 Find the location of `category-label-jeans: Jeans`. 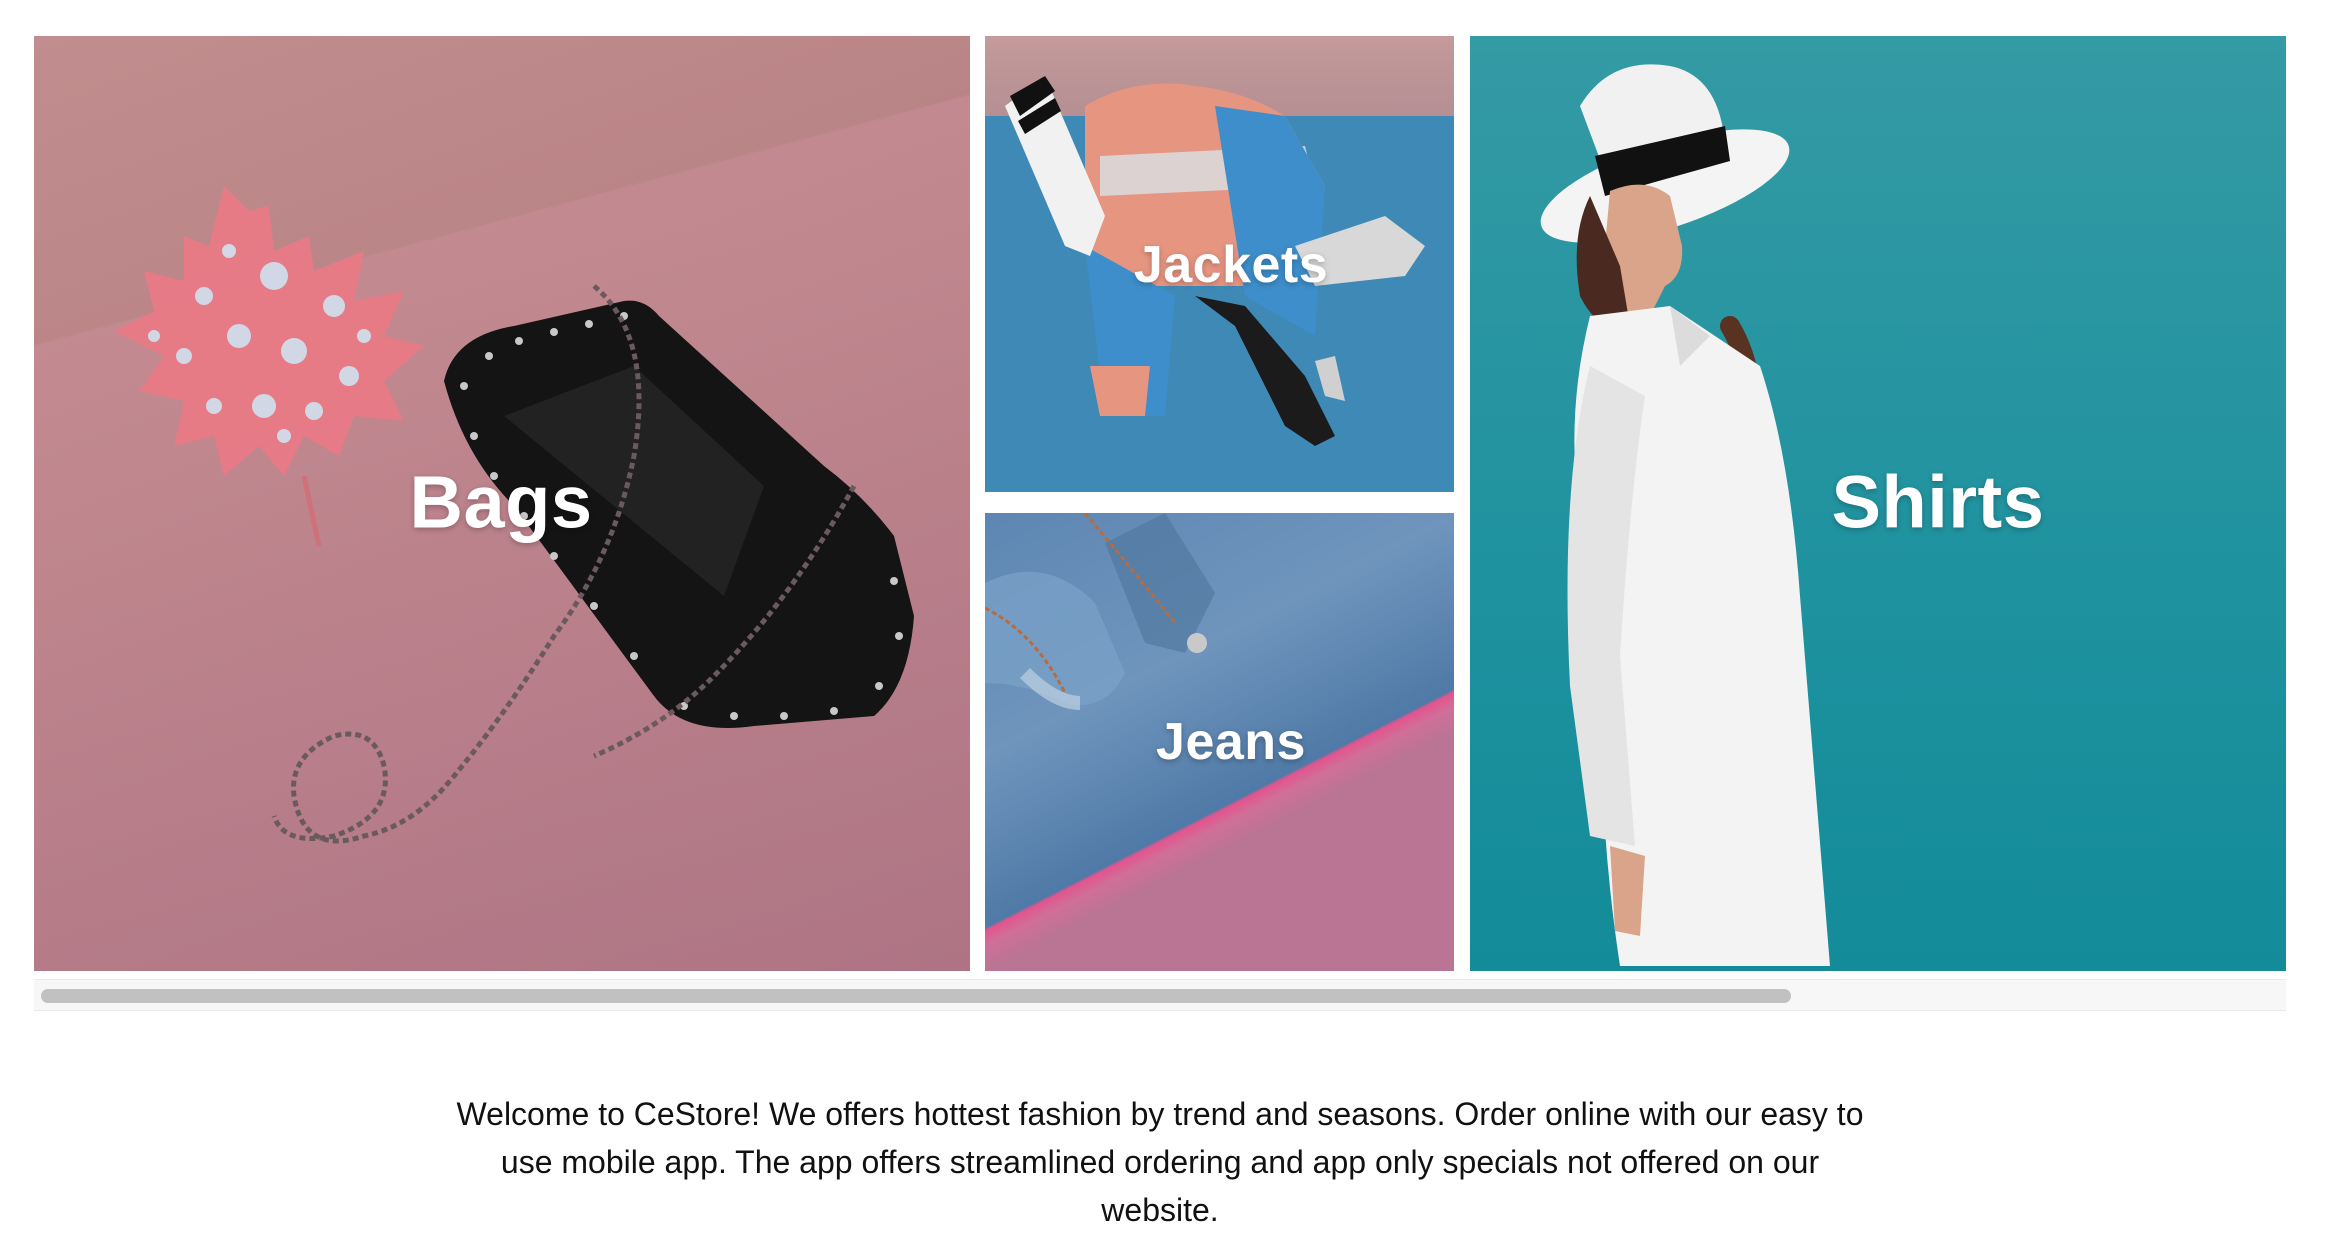

category-label-jeans: Jeans is located at coordinates (1231, 742).